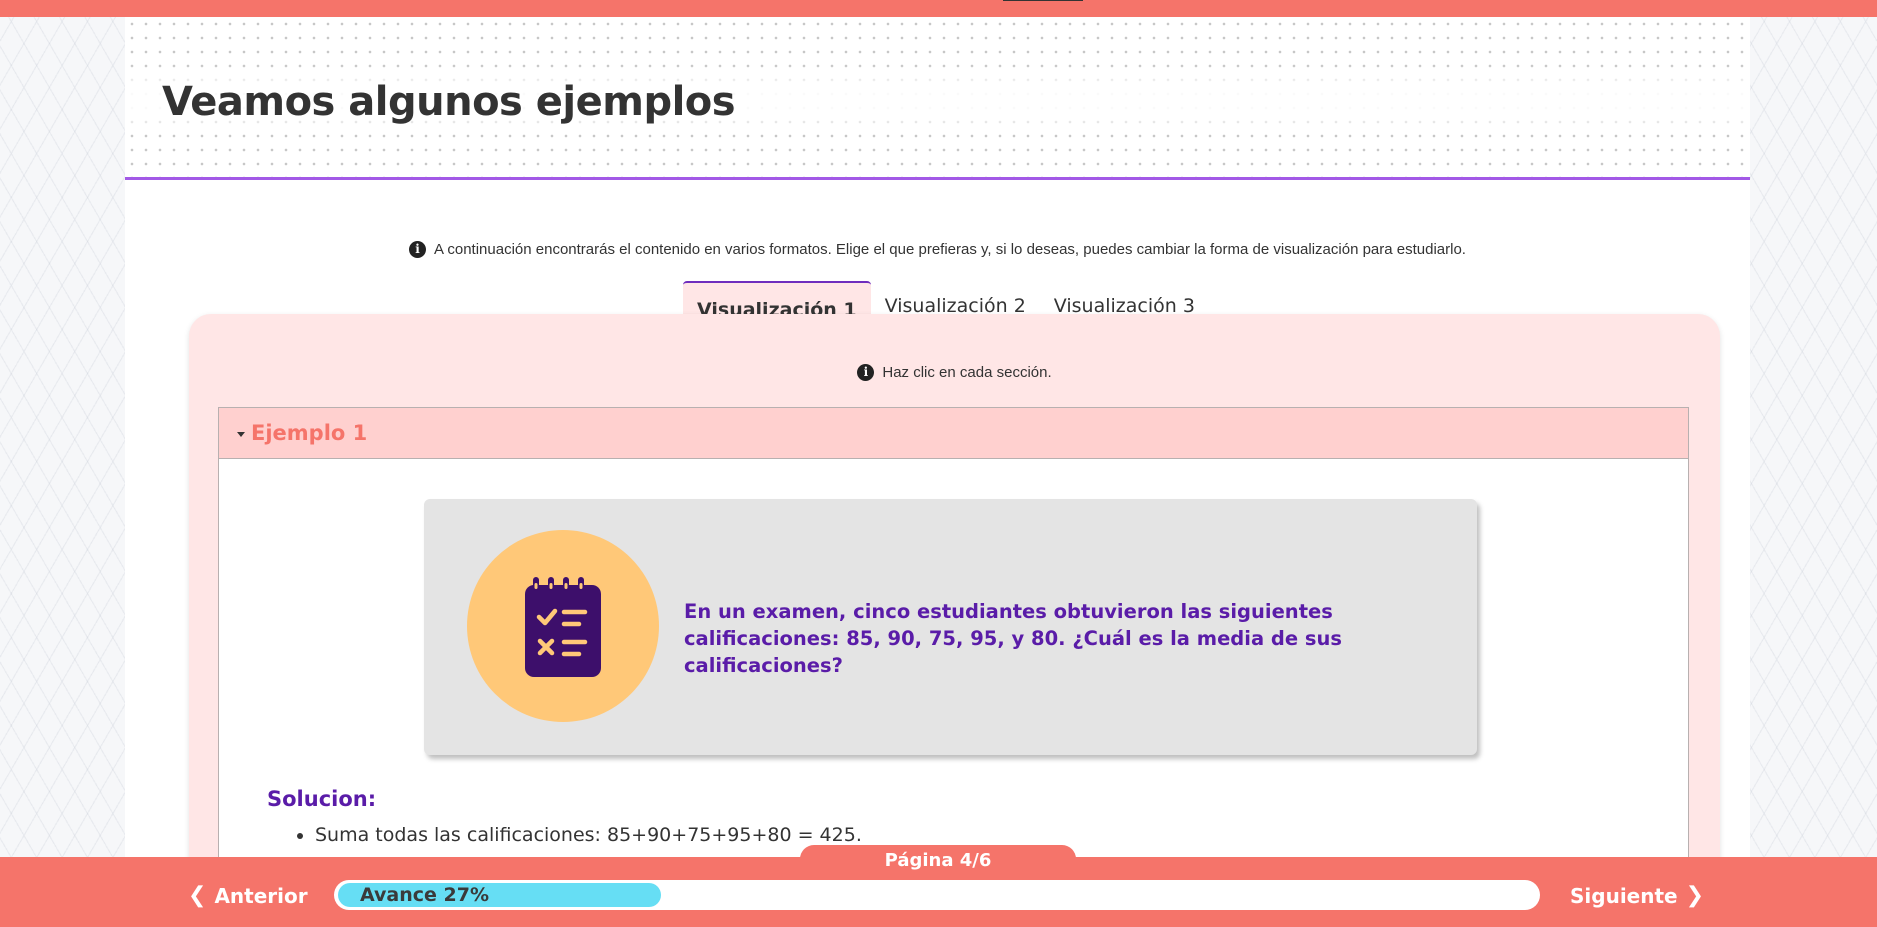 The image size is (1877, 927). I want to click on previous-button: ❮ Anterior, so click(248, 896).